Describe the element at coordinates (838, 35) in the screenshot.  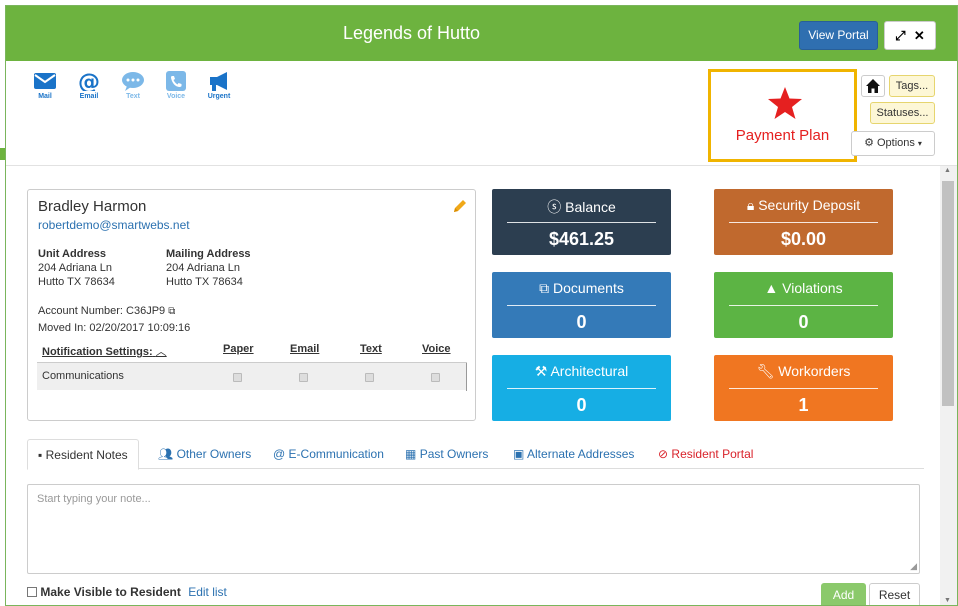
I see `view-portal-button: View Portal` at that location.